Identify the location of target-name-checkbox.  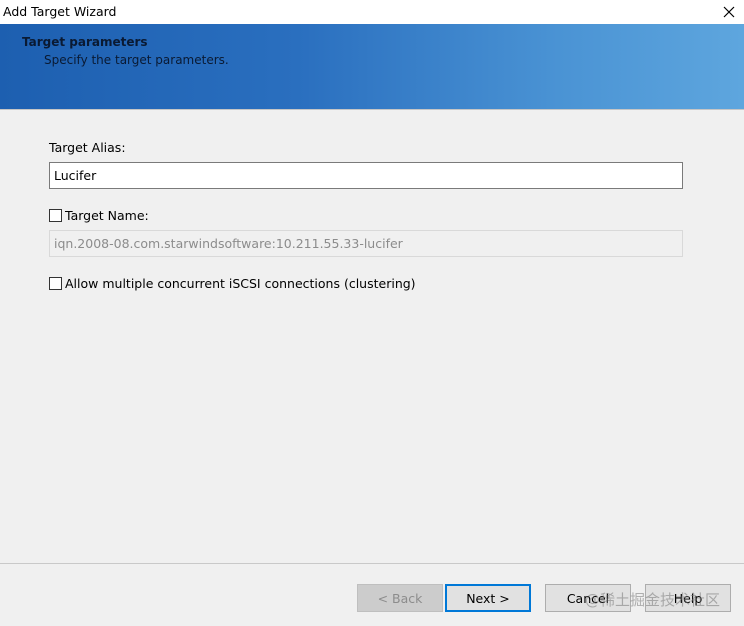
(55, 215).